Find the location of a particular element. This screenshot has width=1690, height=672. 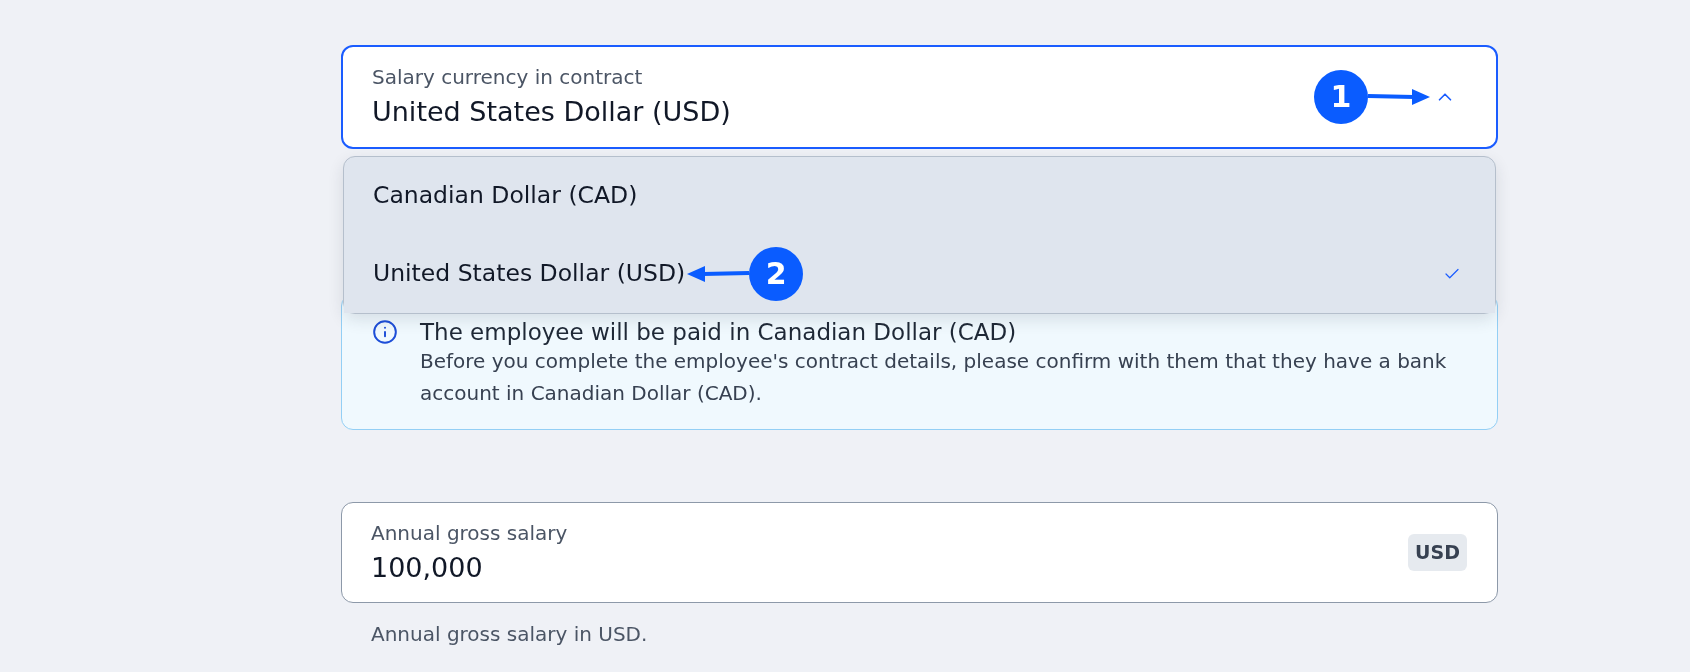

helper-text: Annual gross salary in USD. is located at coordinates (509, 634).